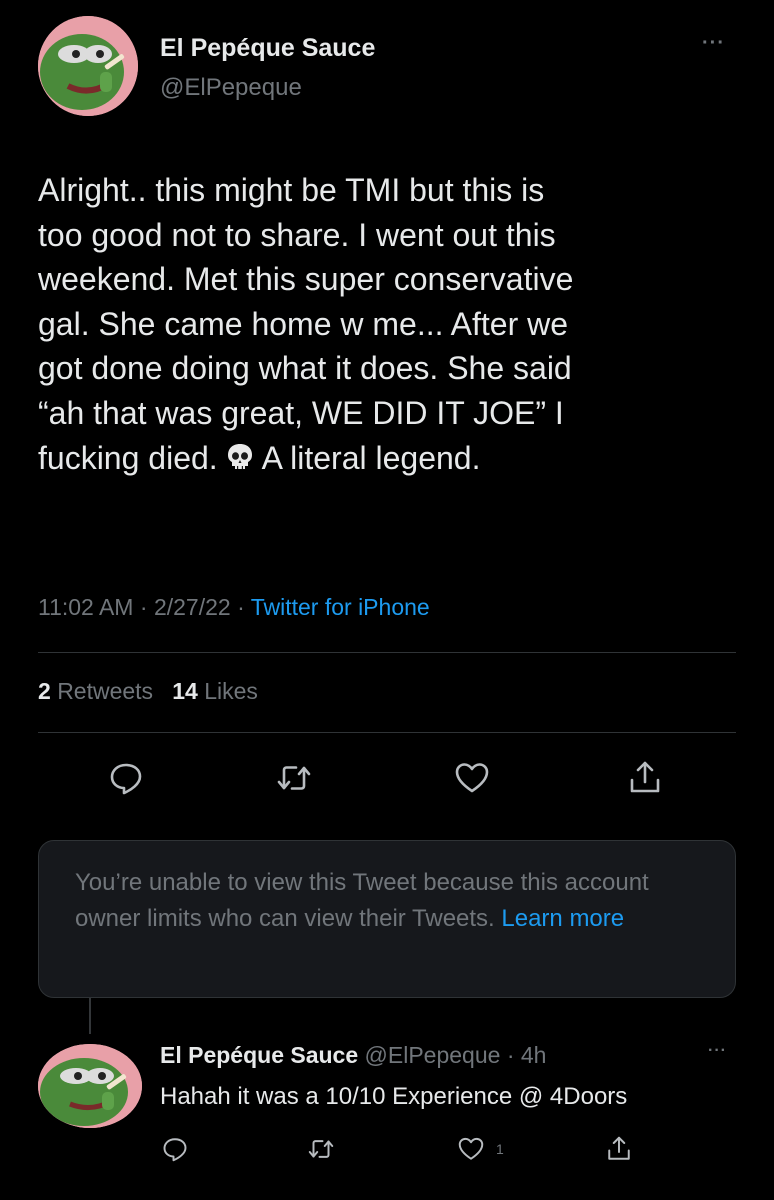 This screenshot has height=1200, width=774. I want to click on tweet-action-bar, so click(387, 777).